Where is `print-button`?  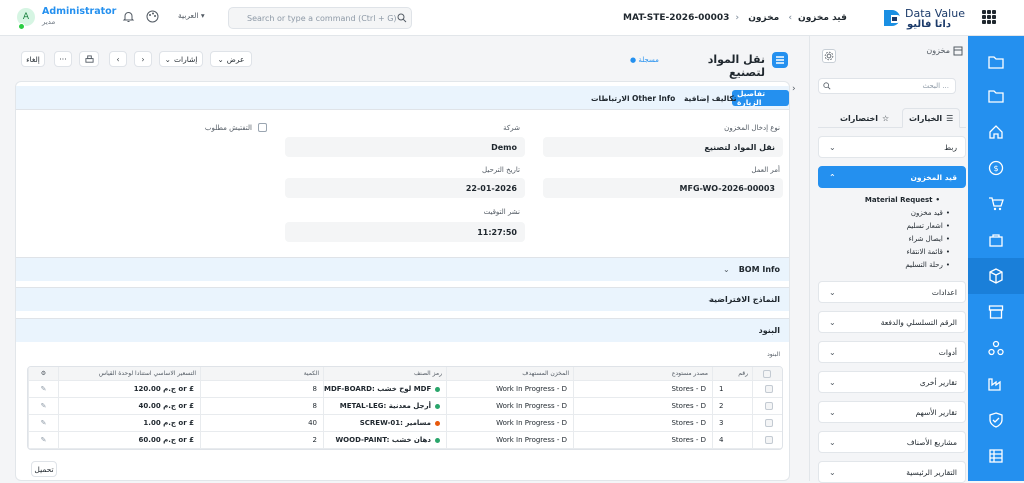 print-button is located at coordinates (89, 59).